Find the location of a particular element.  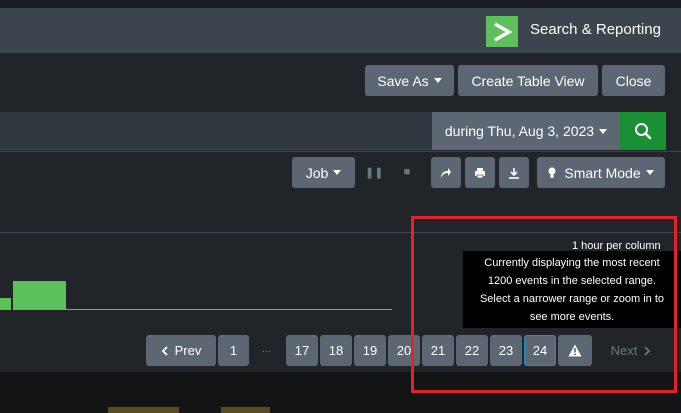

chevron-left-icon is located at coordinates (164, 350).